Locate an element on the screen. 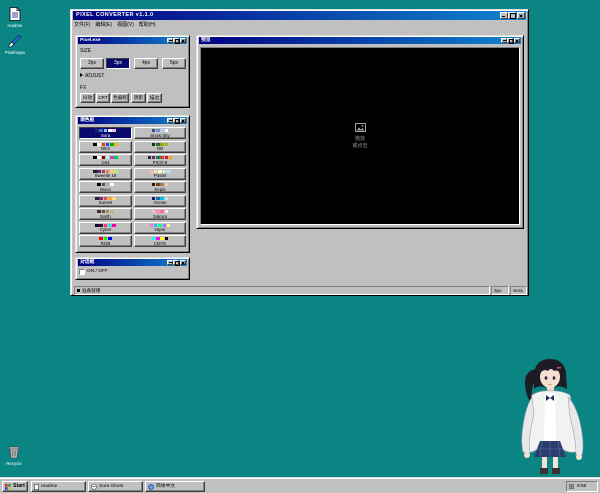 The width and height of the screenshot is (600, 493). palette-option-sora: Sora is located at coordinates (105, 133).